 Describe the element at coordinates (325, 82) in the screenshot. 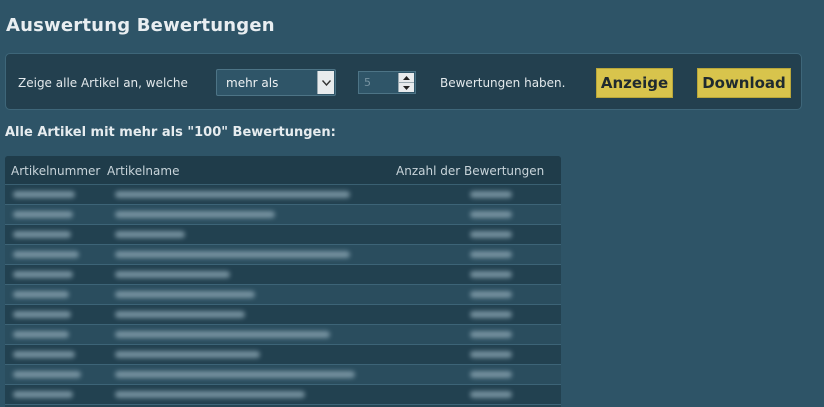

I see `chevron-down-icon` at that location.